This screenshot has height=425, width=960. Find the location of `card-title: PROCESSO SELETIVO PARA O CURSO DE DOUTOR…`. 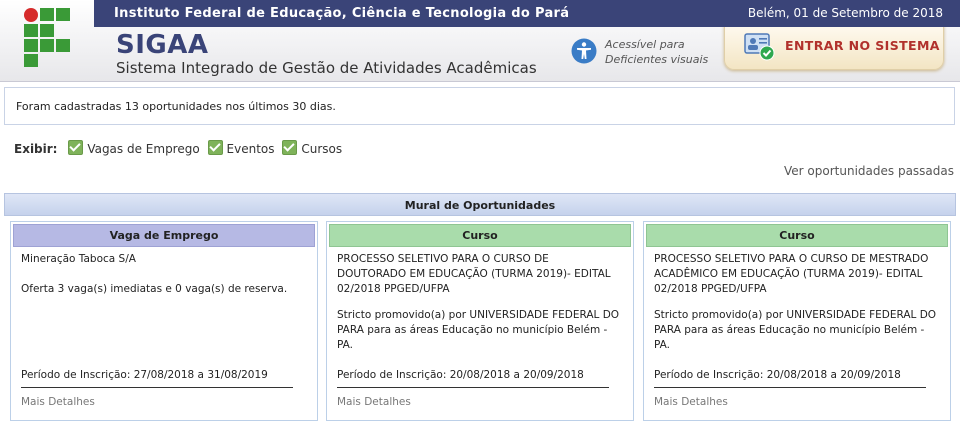

card-title: PROCESSO SELETIVO PARA O CURSO DE DOUTOR… is located at coordinates (474, 274).